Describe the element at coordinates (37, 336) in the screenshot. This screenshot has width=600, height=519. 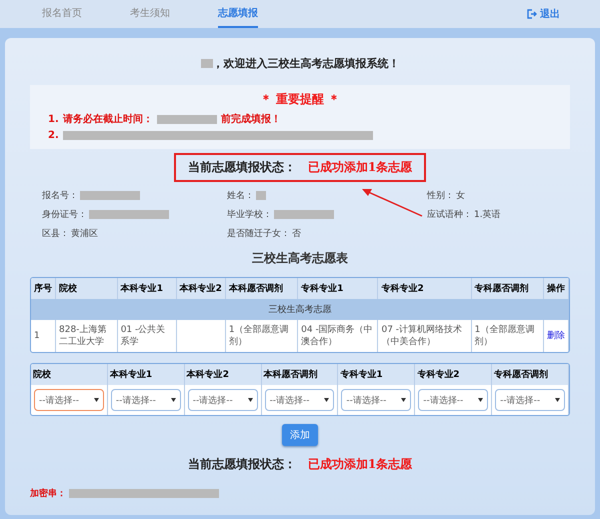
I see `table-cell: 1` at that location.